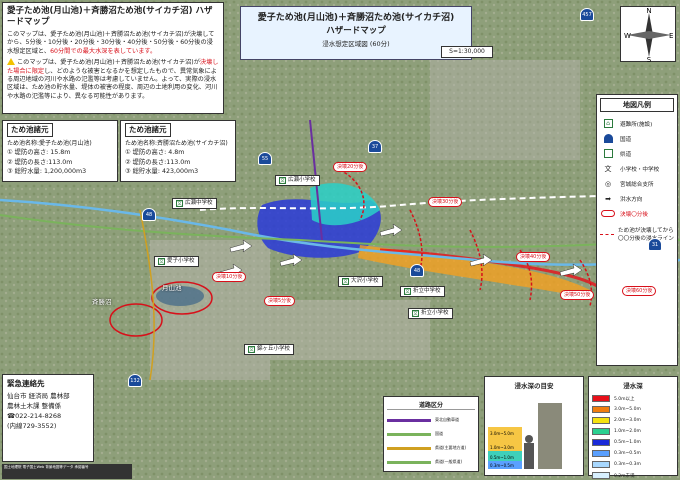 Image resolution: width=680 pixels, height=480 pixels. I want to click on map-footnote: 国土地理院 電子国土Web 背景地図等データ 承認番号, so click(67, 471).